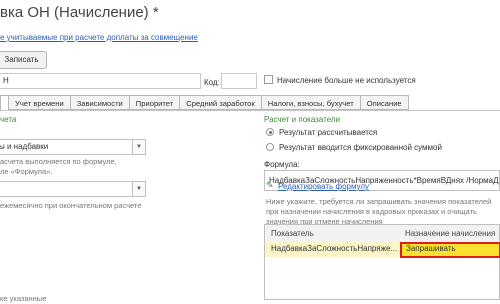 The image size is (500, 304). I want to click on radio-calculated, so click(270, 132).